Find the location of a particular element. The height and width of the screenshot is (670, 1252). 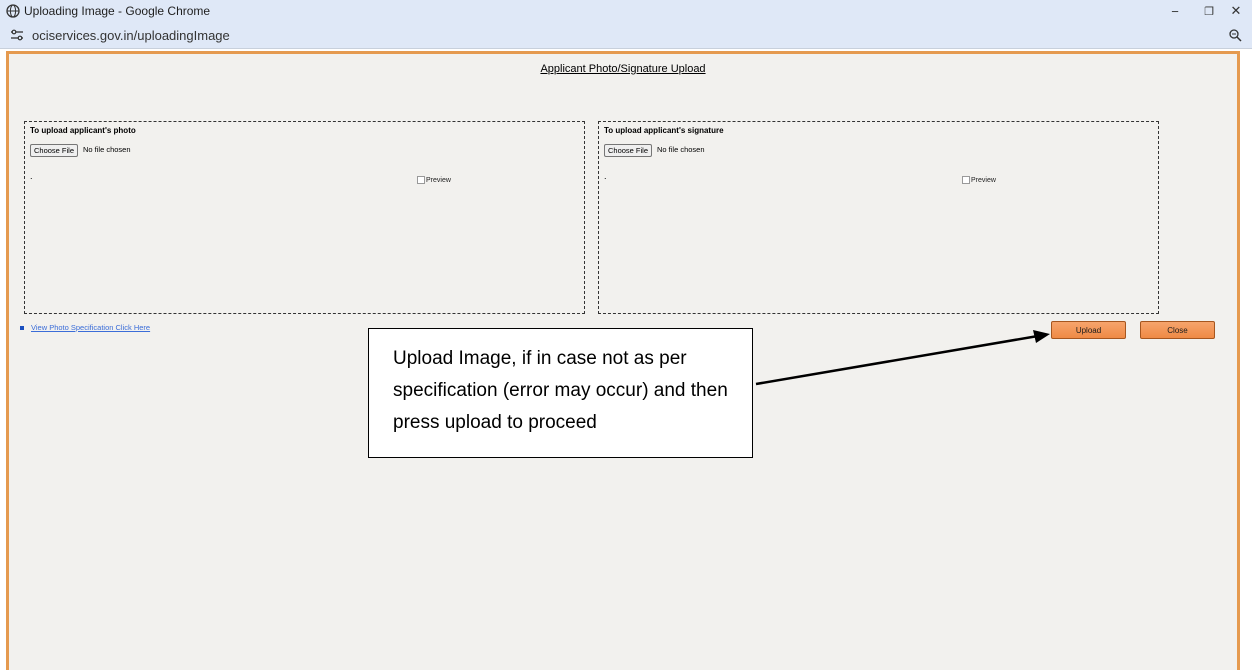

bullet-icon is located at coordinates (22, 328).